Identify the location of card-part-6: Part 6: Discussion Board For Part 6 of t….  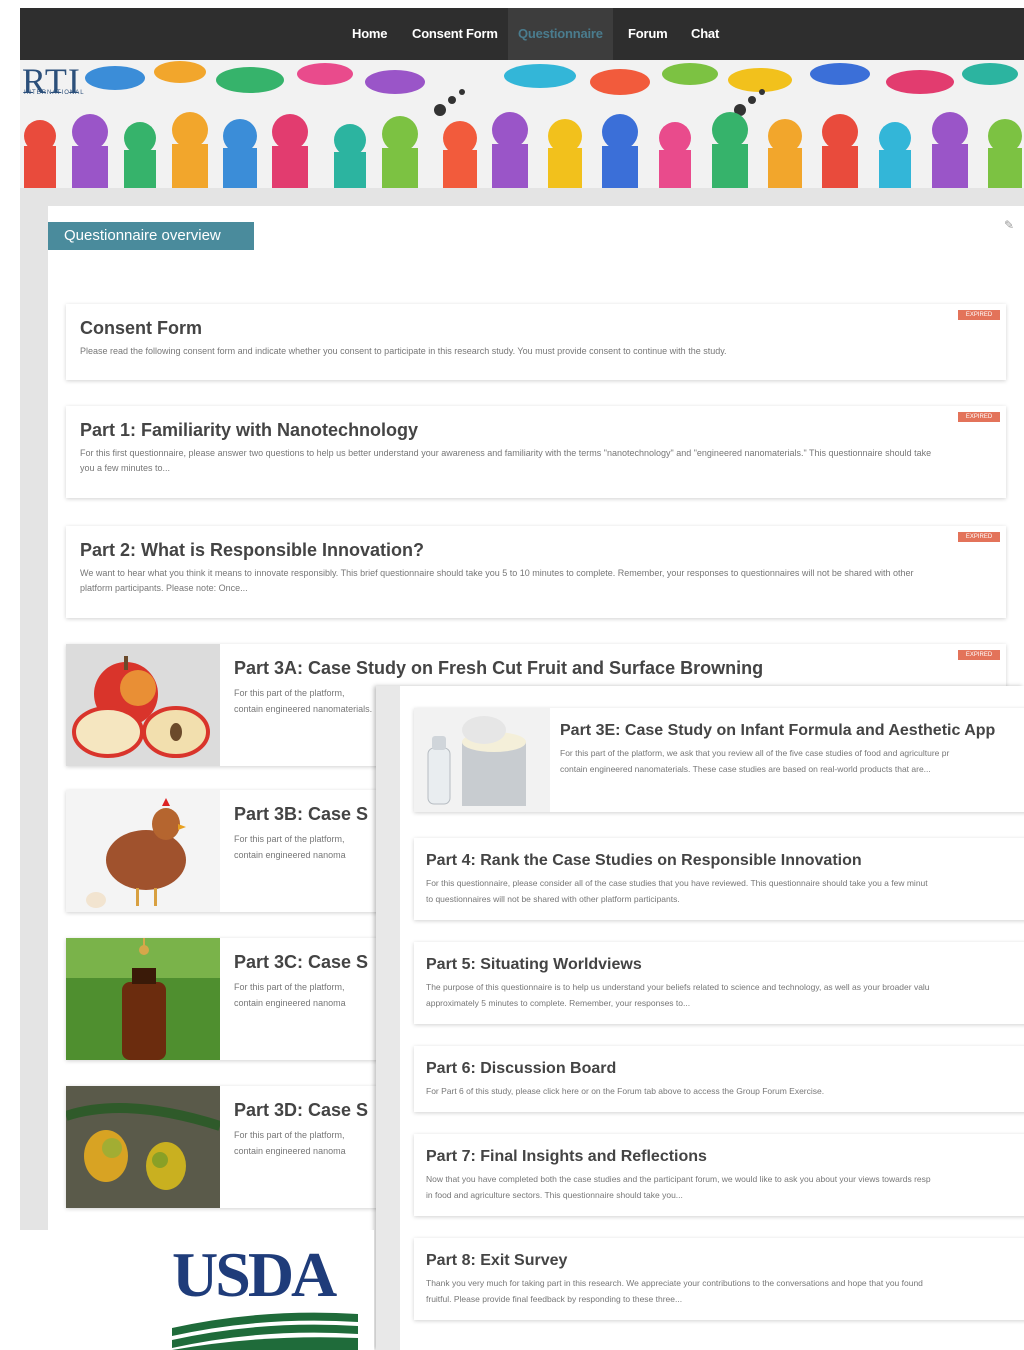
(719, 1079).